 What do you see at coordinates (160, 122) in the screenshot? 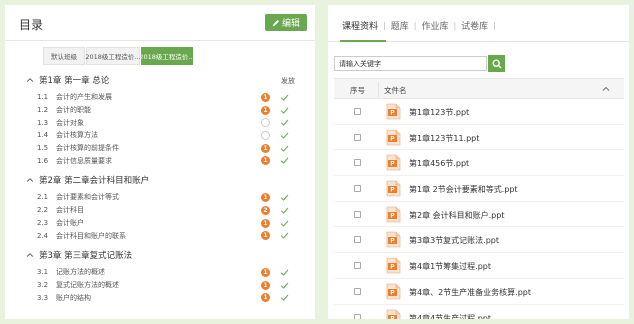
I see `section-item: 1.3 会计对象` at bounding box center [160, 122].